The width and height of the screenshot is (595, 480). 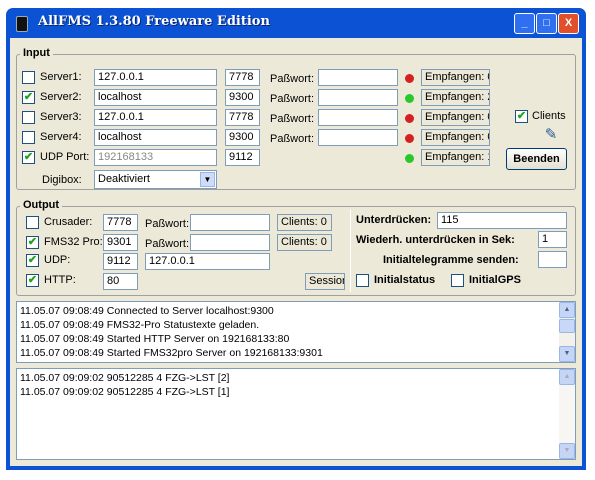 I want to click on server2-status-dot, so click(x=409, y=98).